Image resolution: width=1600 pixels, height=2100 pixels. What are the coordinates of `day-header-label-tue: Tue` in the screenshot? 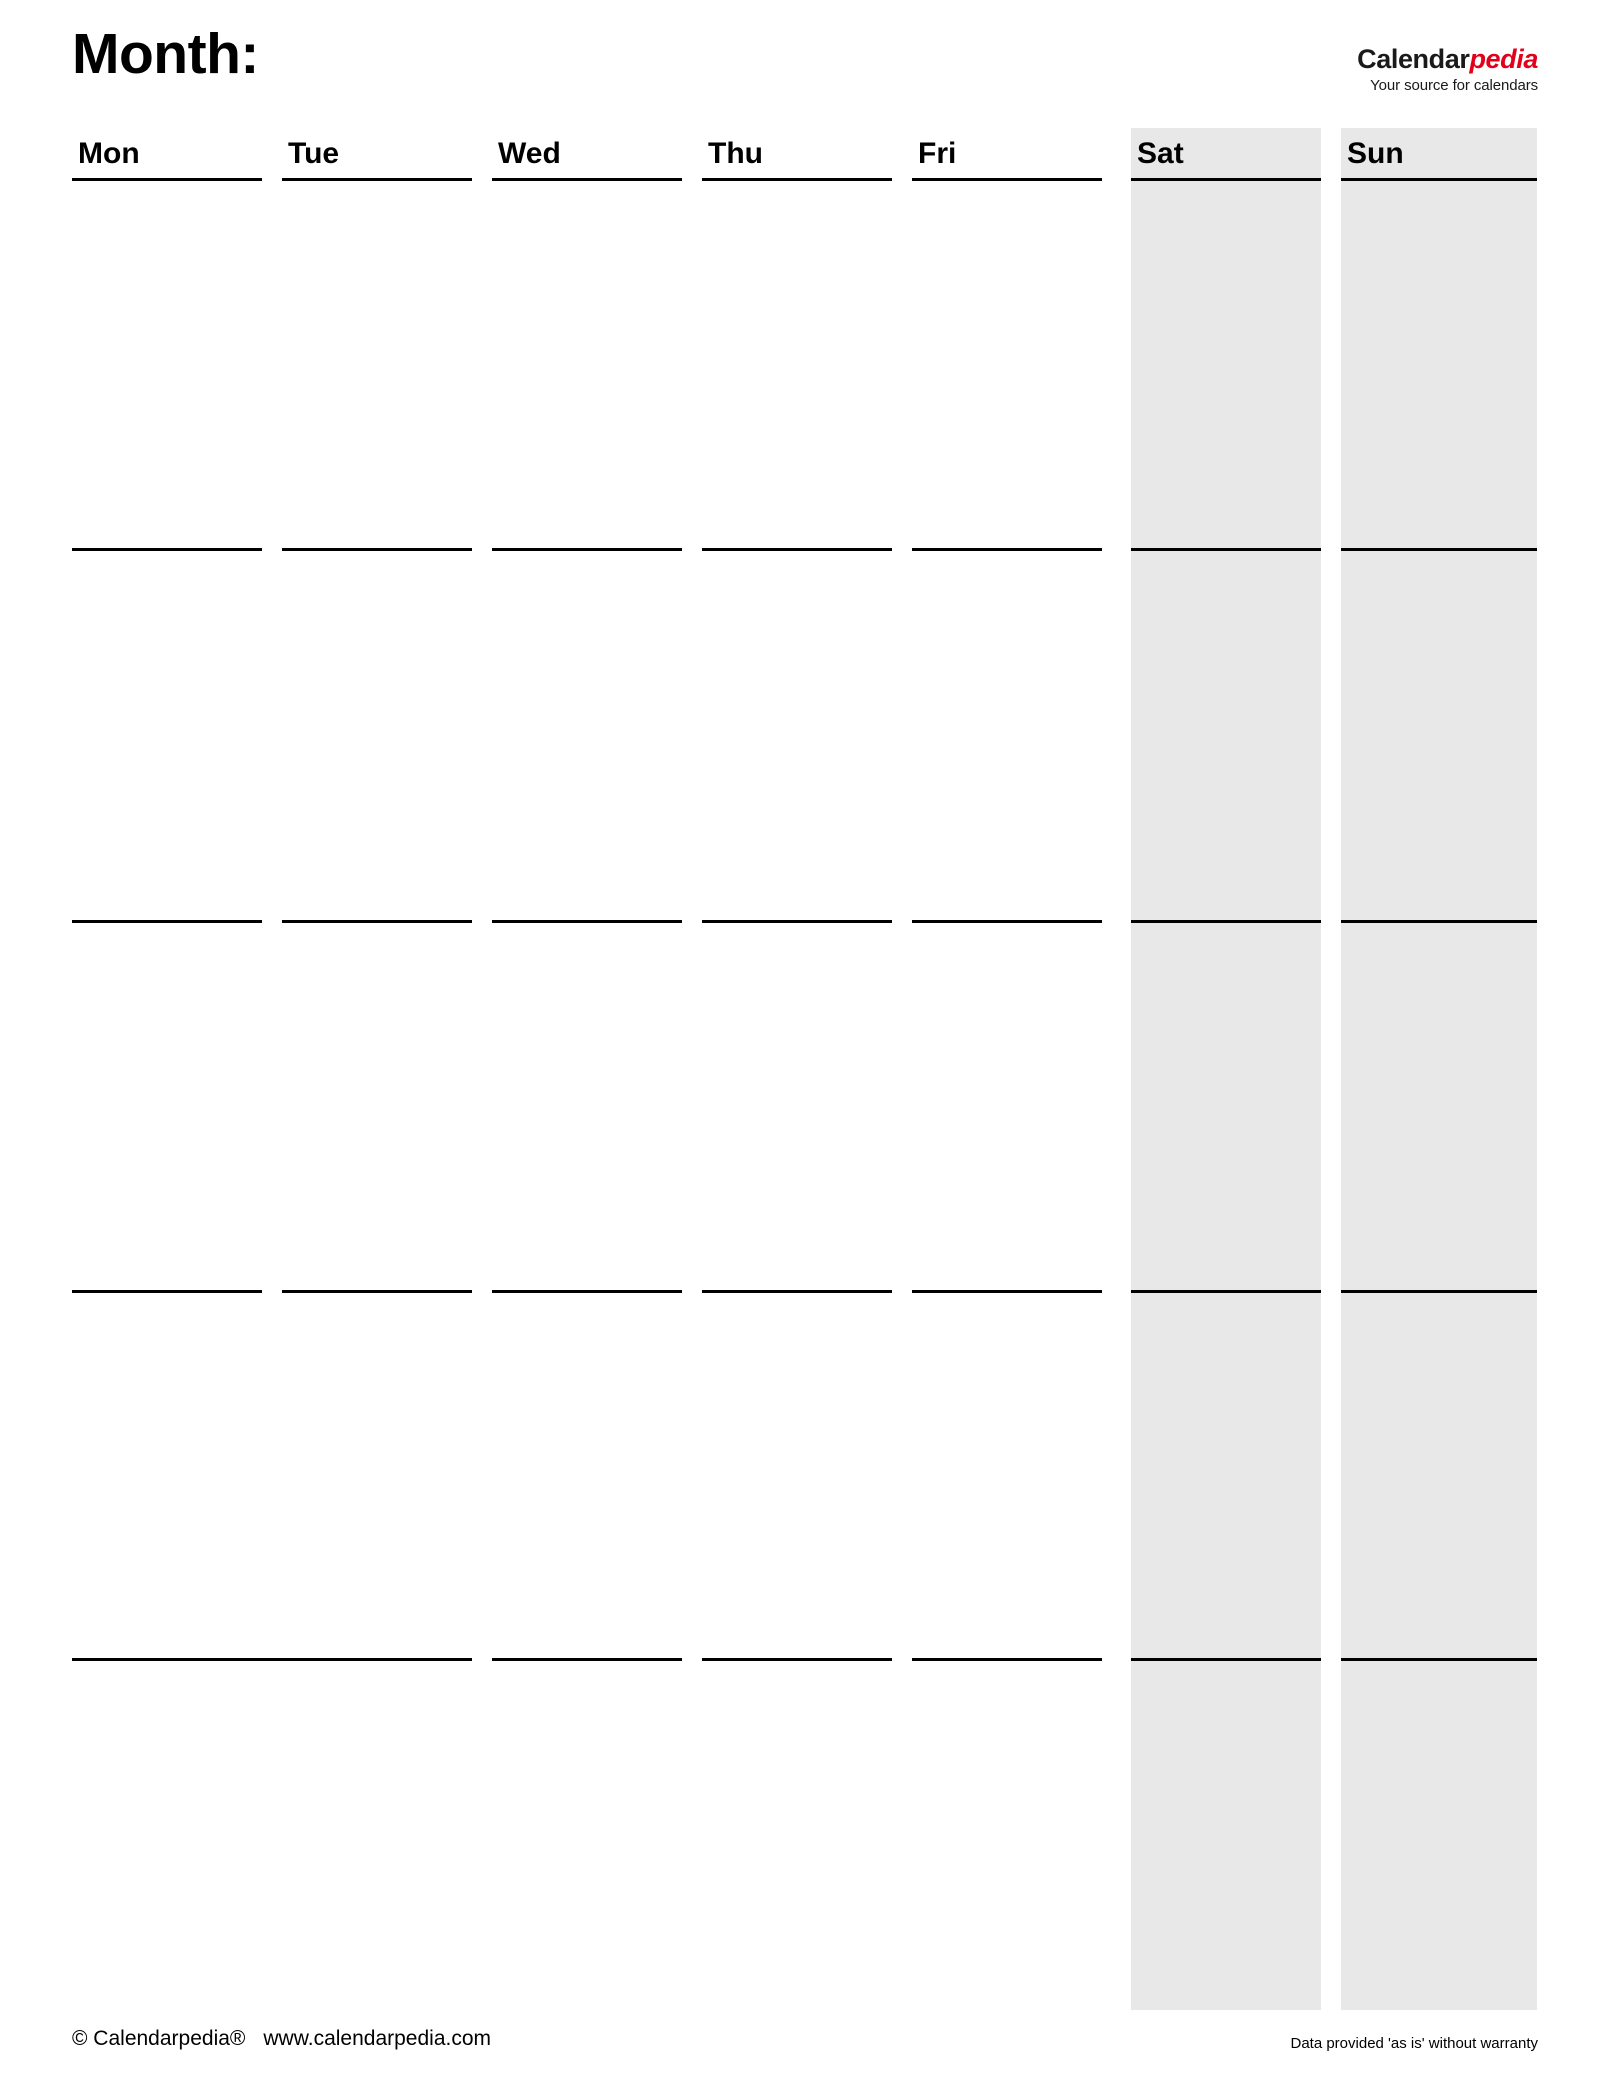 It's located at (314, 153).